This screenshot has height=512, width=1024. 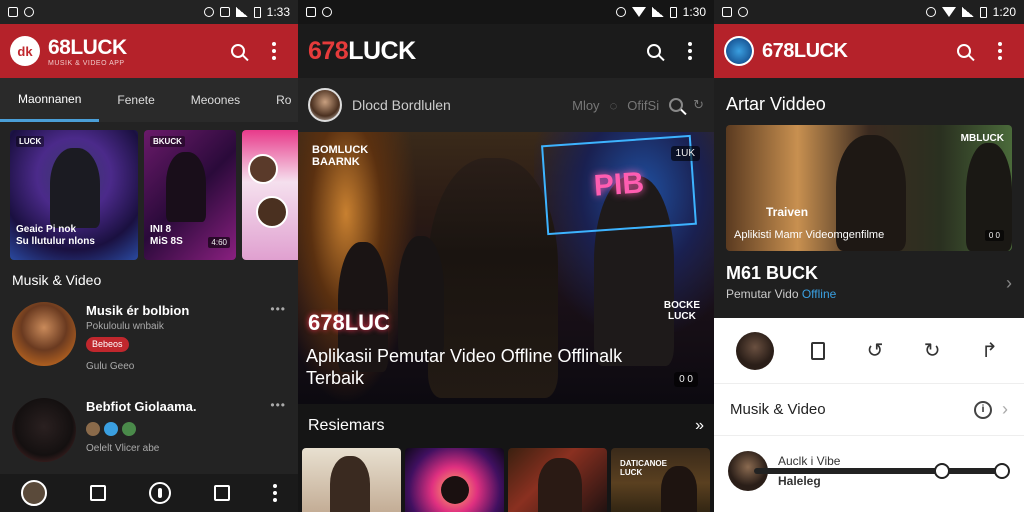 I want to click on list-row-label: Musik & Video, so click(x=778, y=409).